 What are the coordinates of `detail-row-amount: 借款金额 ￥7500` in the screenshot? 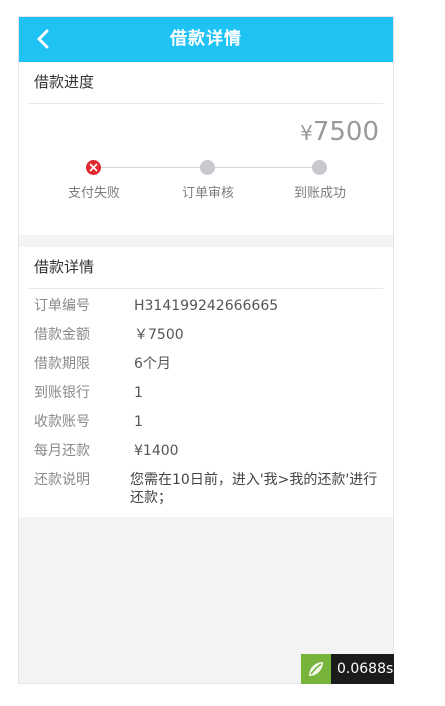 It's located at (208, 340).